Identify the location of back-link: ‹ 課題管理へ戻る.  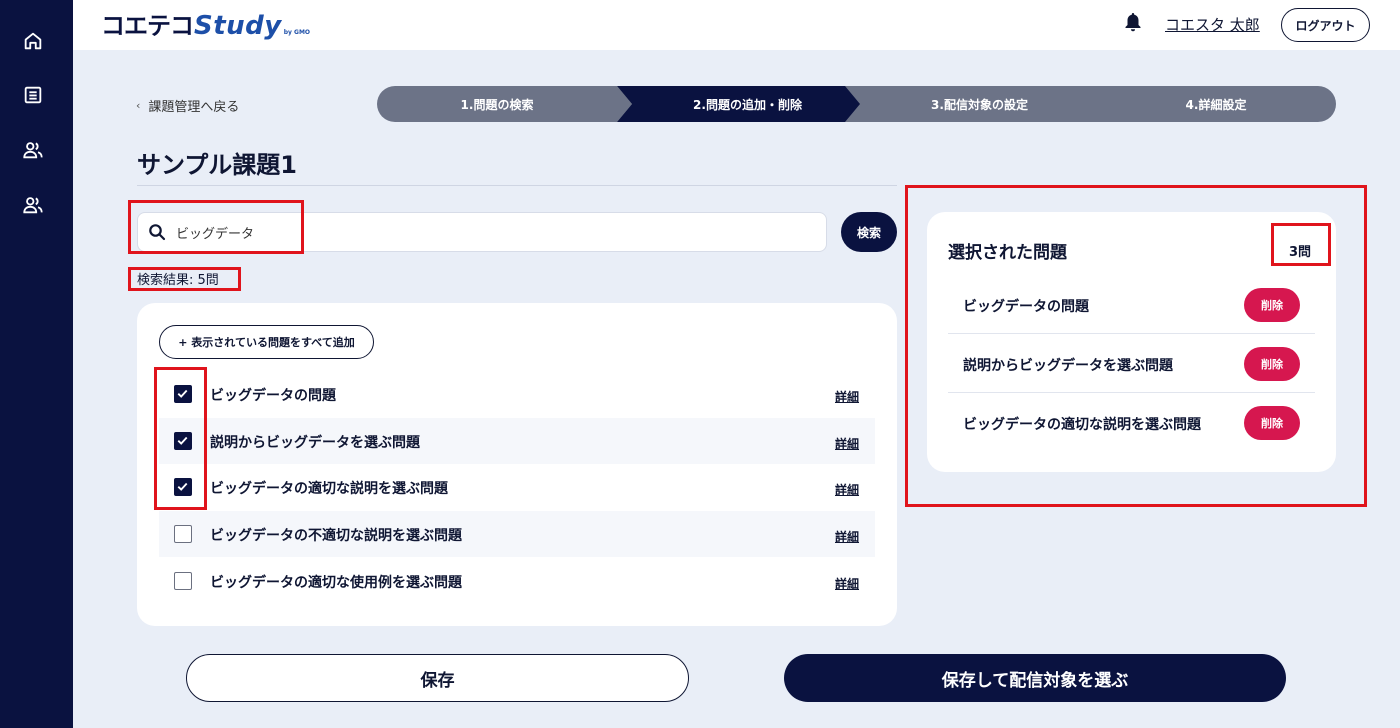
(187, 105).